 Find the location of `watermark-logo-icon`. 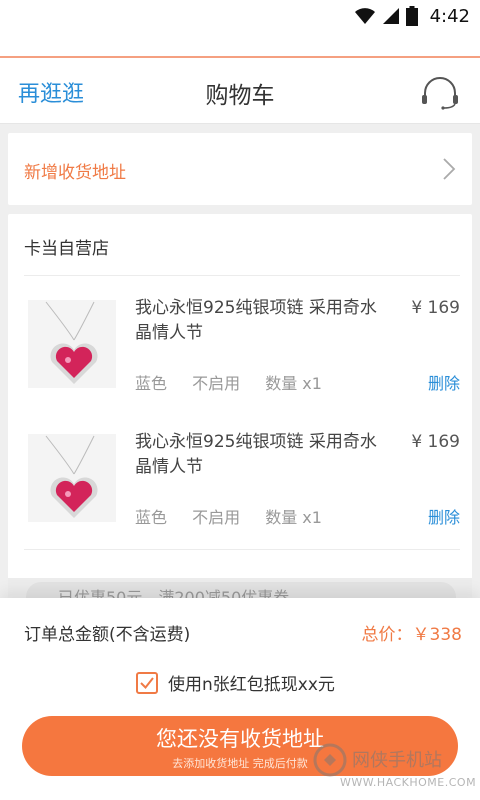

watermark-logo-icon is located at coordinates (330, 760).